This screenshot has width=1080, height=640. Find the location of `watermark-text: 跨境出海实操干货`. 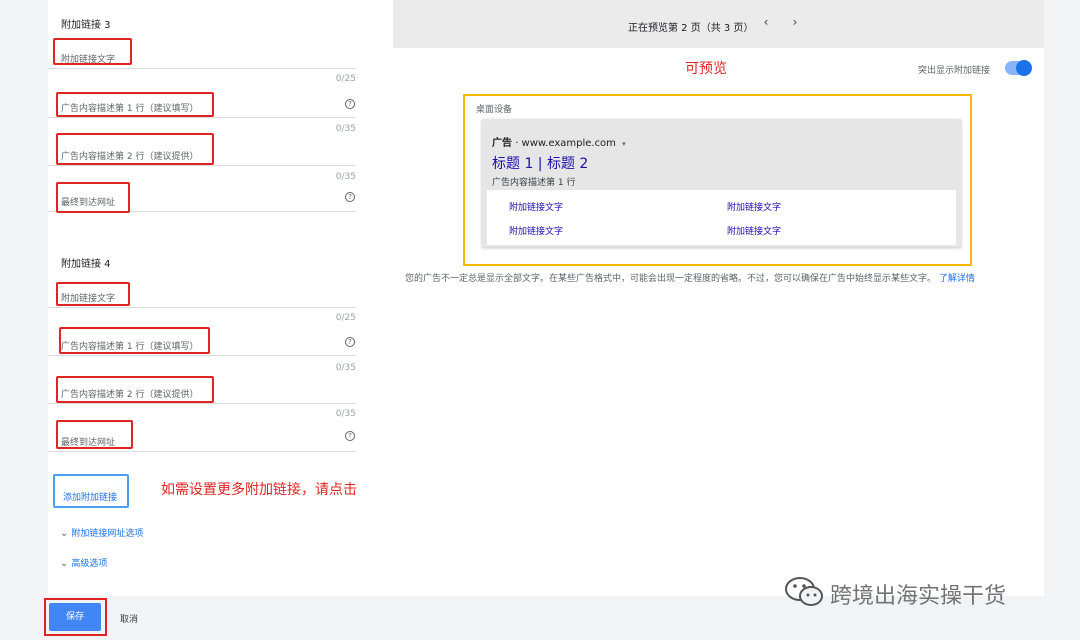

watermark-text: 跨境出海实操干货 is located at coordinates (918, 596).